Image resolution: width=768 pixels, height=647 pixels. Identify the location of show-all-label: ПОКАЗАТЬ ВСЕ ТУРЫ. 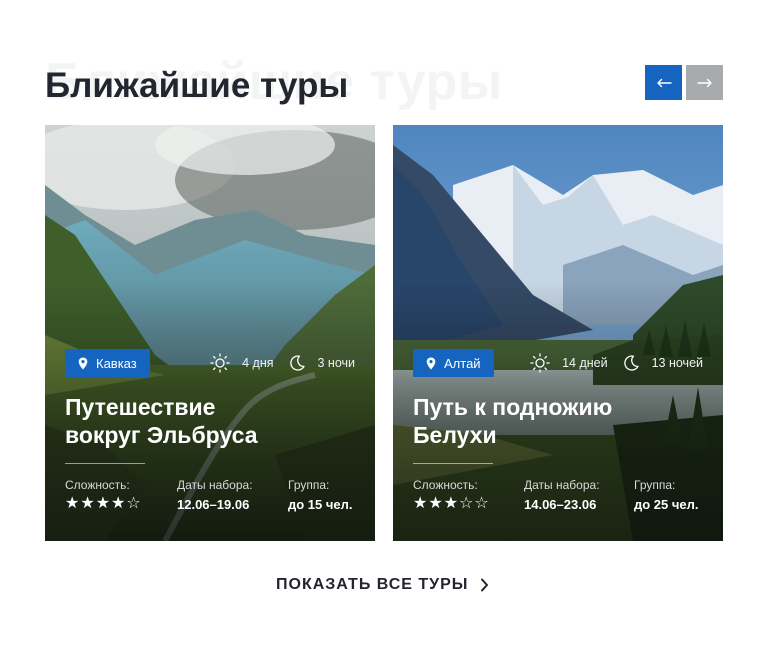
(372, 585).